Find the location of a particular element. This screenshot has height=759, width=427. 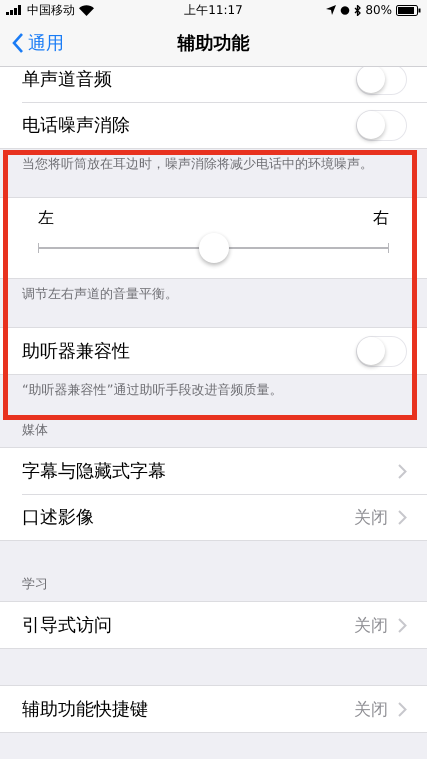

settings-row: 辅助功能快捷键 关闭 is located at coordinates (213, 709).